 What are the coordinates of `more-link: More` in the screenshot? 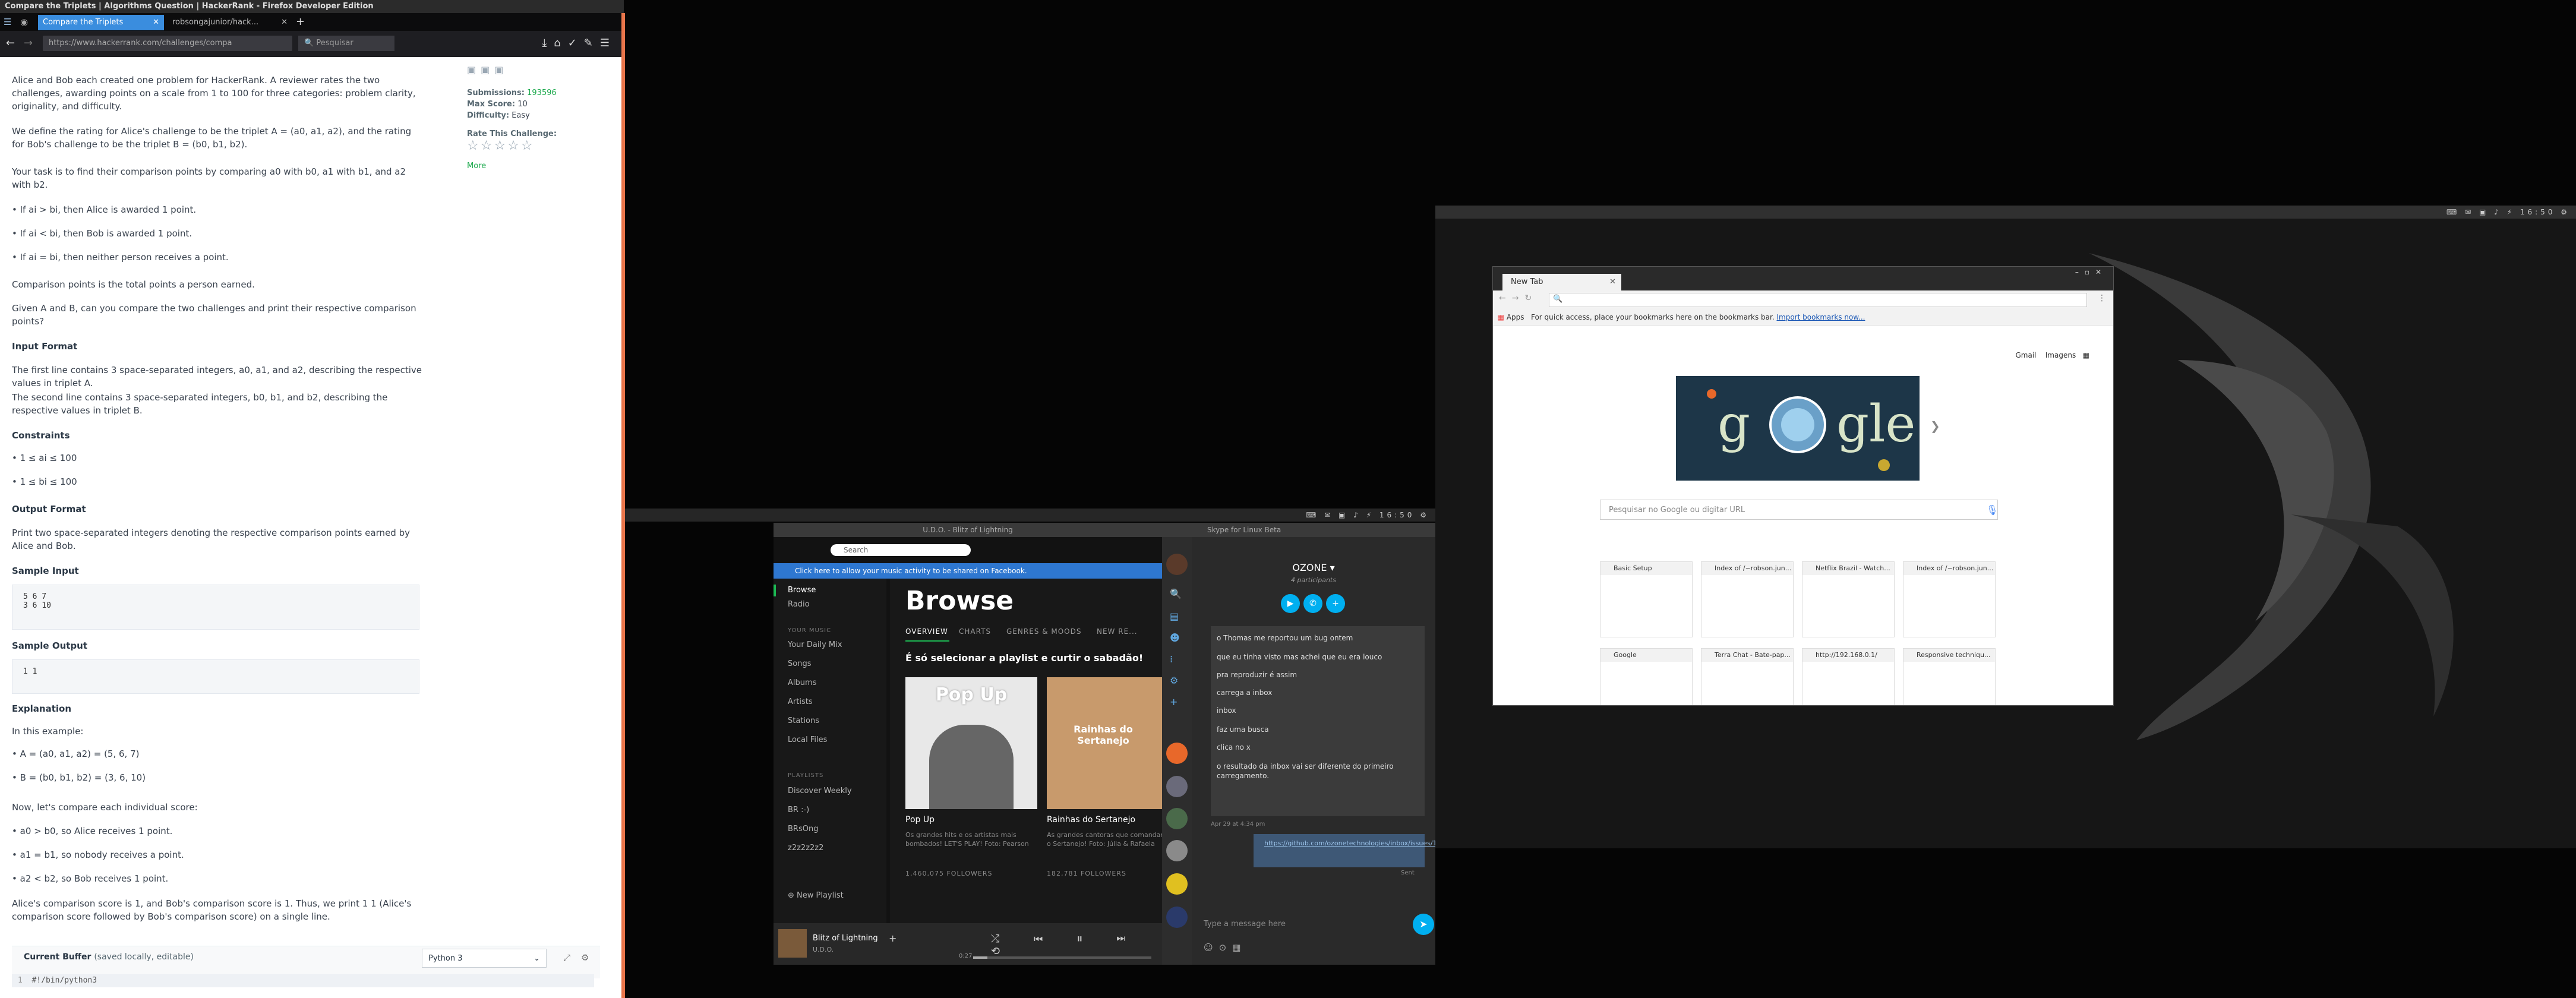 It's located at (538, 166).